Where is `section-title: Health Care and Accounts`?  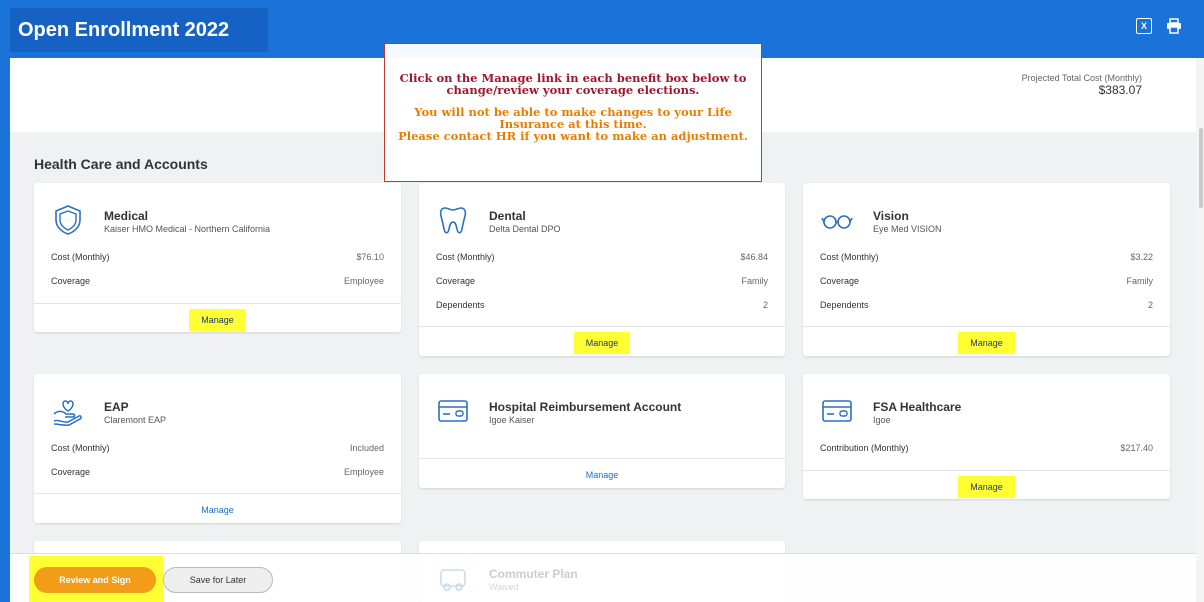 section-title: Health Care and Accounts is located at coordinates (121, 164).